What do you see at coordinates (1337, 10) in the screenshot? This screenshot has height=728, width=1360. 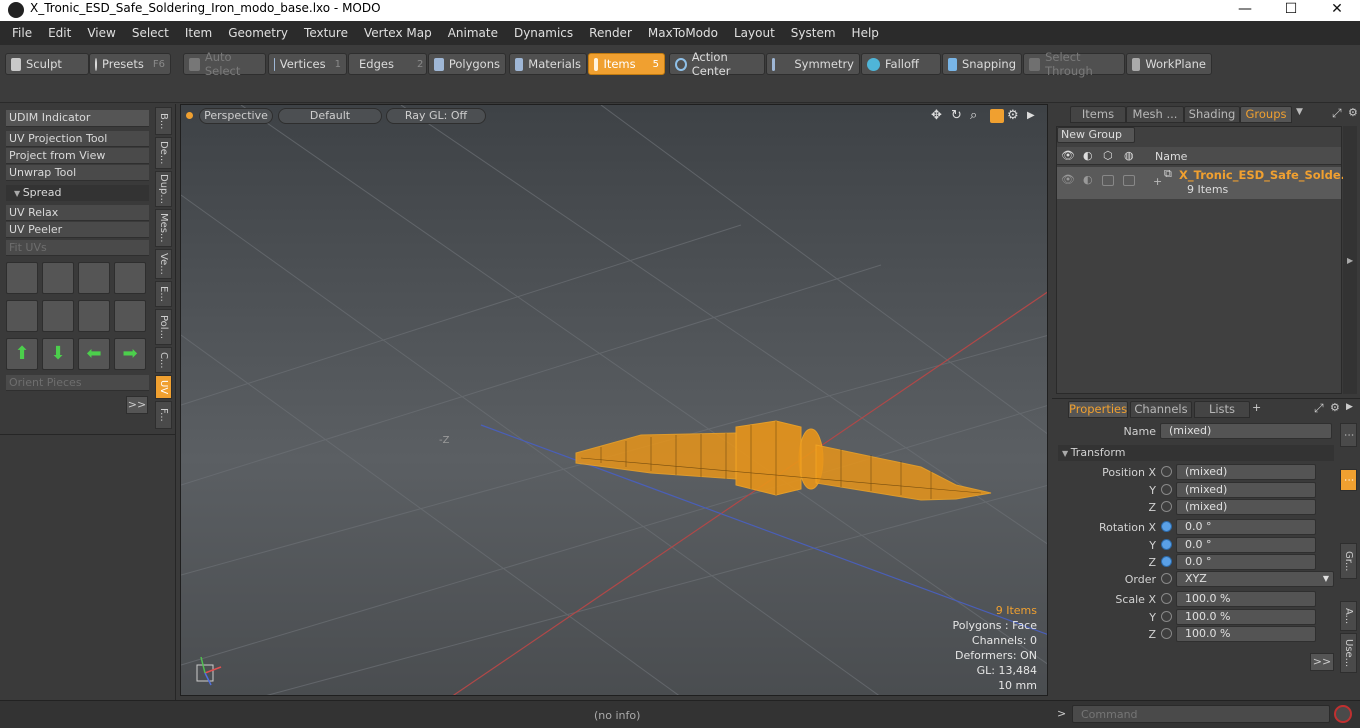 I see `close-button: ✕` at bounding box center [1337, 10].